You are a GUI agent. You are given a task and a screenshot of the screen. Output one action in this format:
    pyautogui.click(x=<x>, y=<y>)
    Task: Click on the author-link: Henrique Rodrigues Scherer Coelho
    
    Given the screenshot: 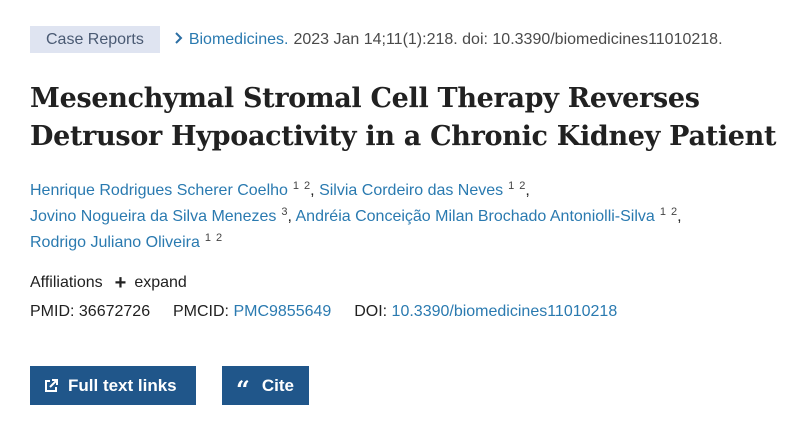 What is the action you would take?
    pyautogui.click(x=159, y=190)
    